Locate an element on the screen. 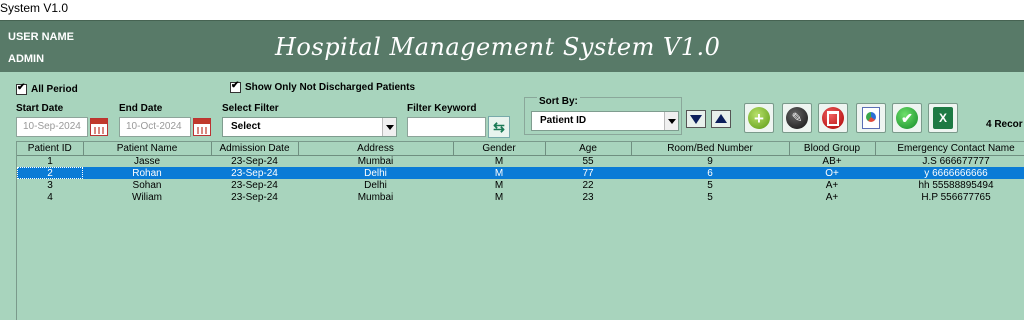 This screenshot has height=320, width=1024. records-count: 4 Recor is located at coordinates (1004, 124).